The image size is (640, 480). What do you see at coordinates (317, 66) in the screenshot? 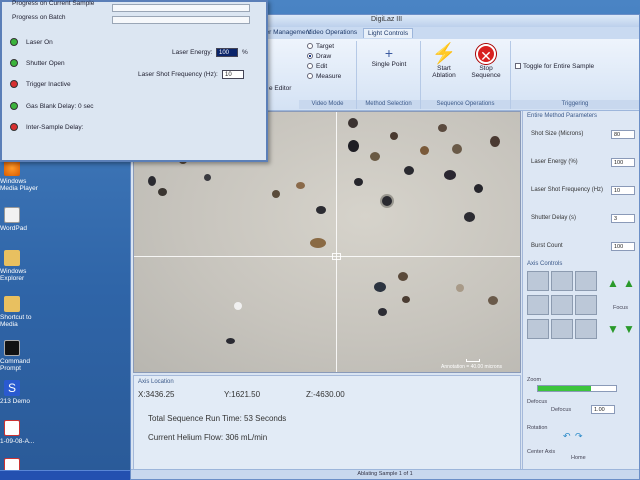
I see `radio-edit: Edit` at bounding box center [317, 66].